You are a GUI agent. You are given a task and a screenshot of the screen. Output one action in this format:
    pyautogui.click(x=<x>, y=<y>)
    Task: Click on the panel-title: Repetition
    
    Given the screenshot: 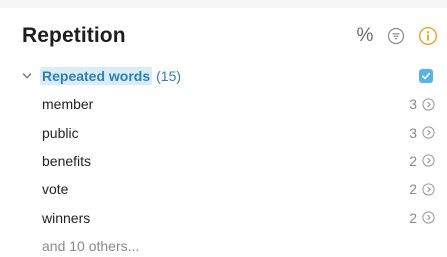 What is the action you would take?
    pyautogui.click(x=74, y=35)
    